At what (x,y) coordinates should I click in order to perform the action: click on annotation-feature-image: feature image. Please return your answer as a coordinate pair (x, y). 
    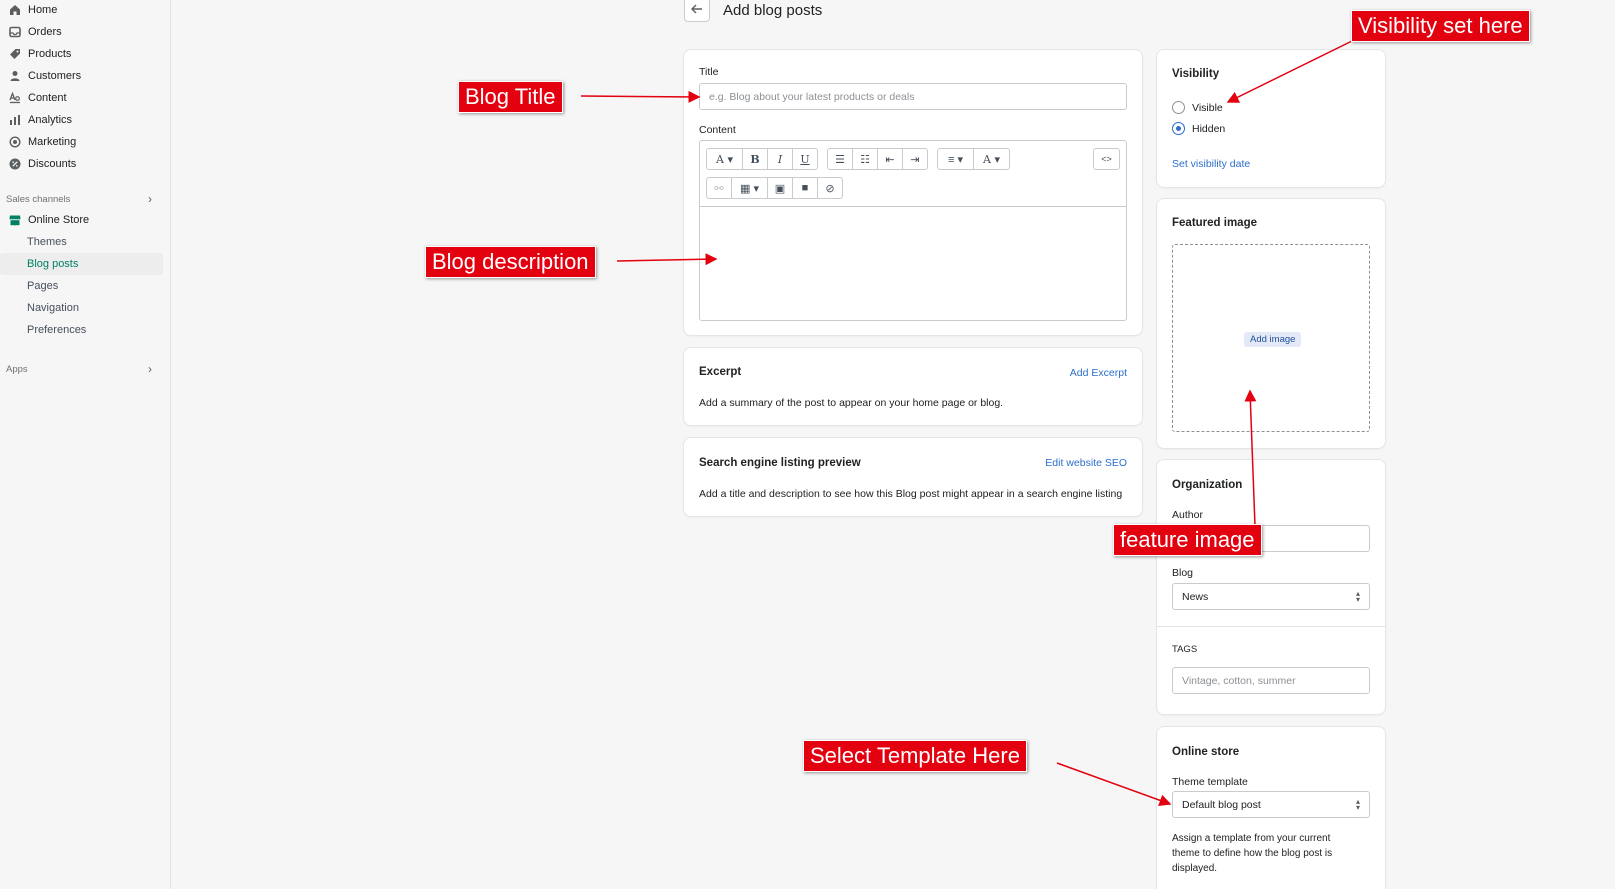
    Looking at the image, I should click on (1187, 540).